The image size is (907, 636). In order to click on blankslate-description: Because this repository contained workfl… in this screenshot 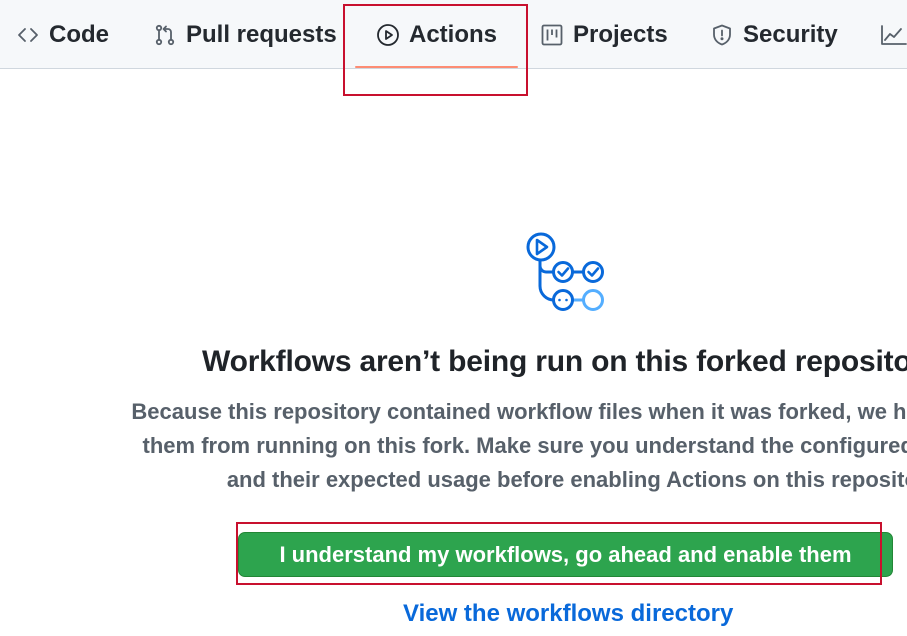, I will do `click(493, 446)`.